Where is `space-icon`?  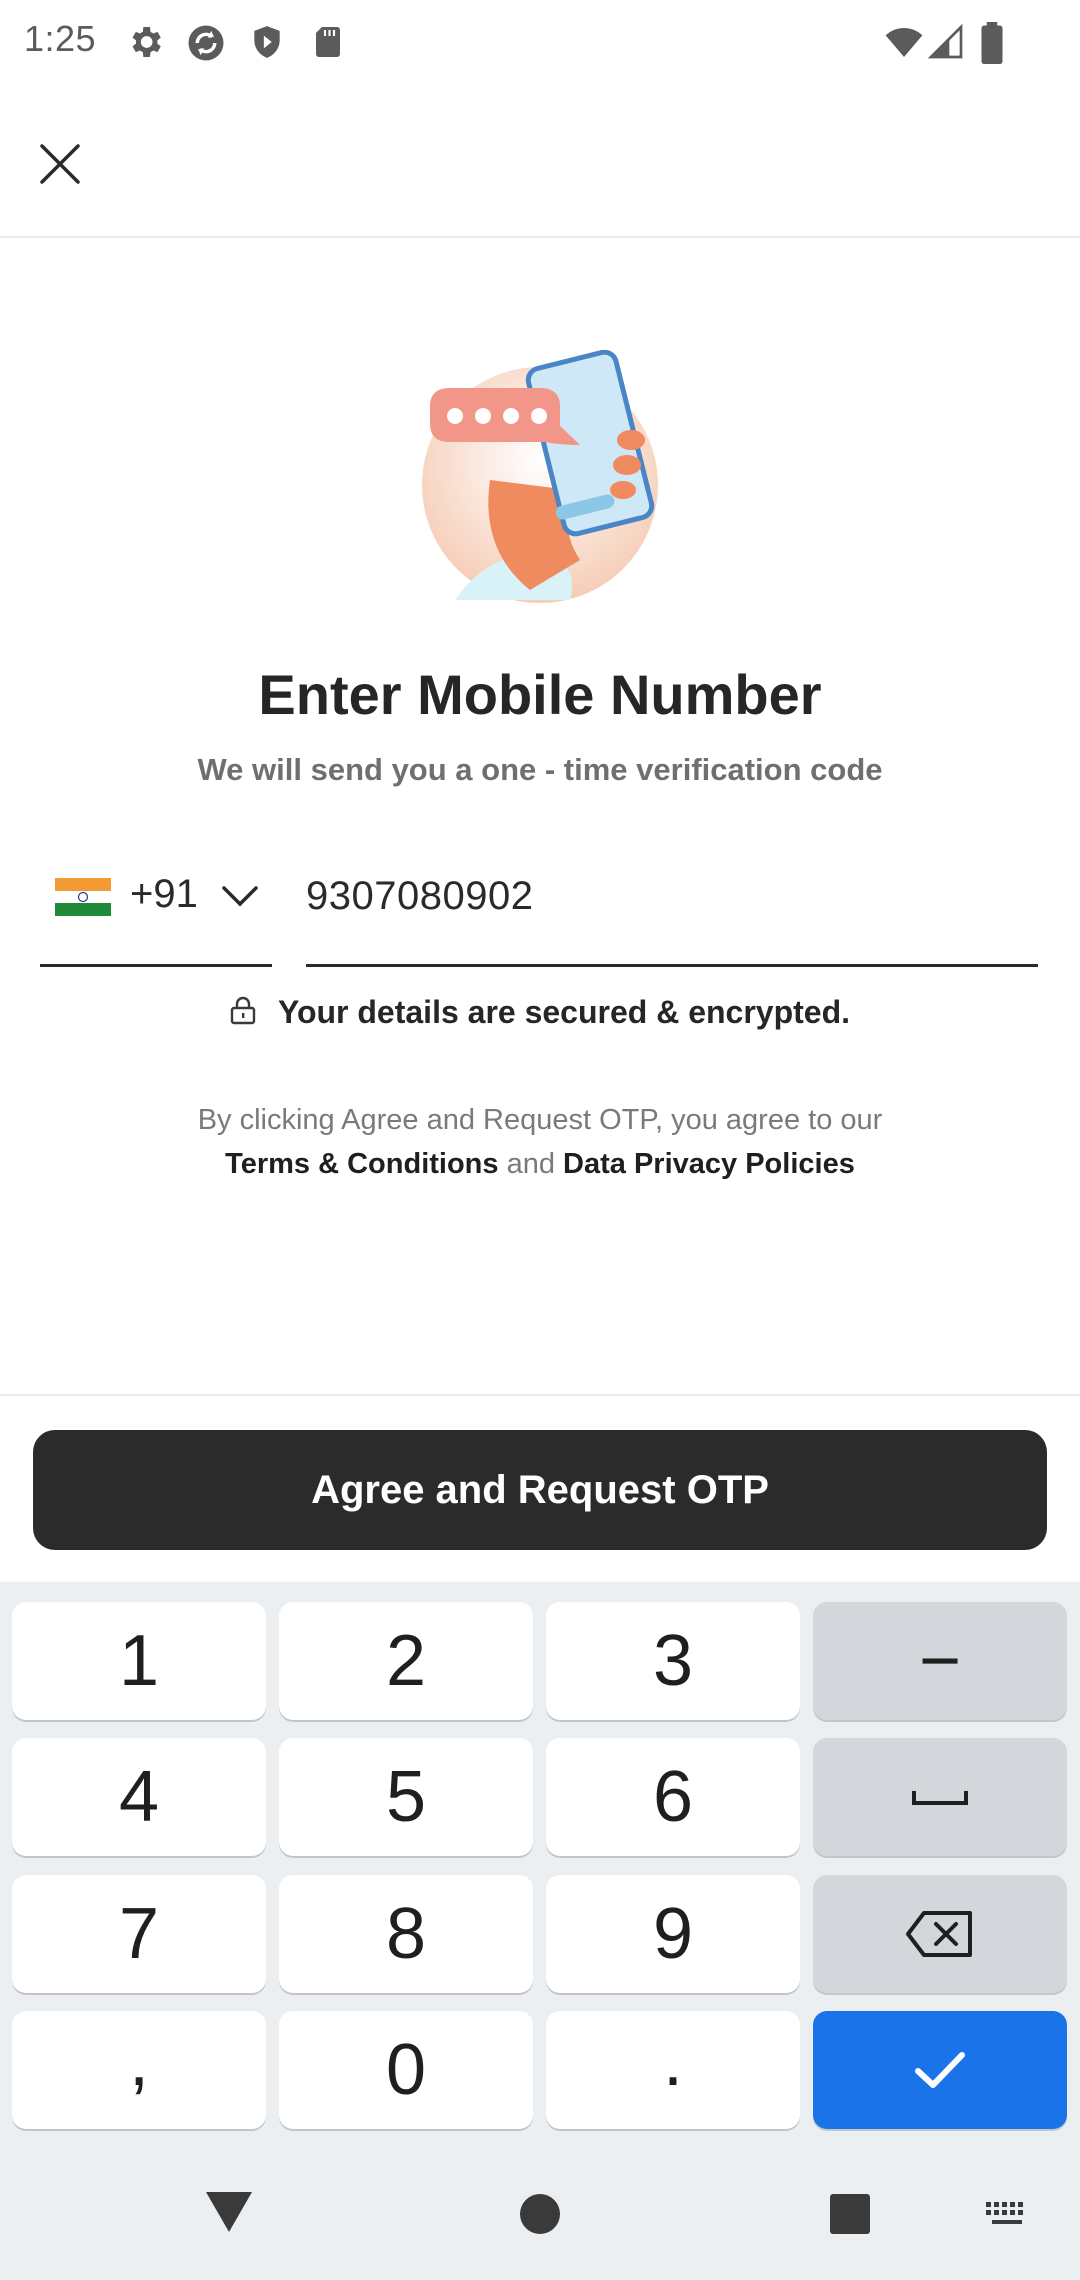 space-icon is located at coordinates (940, 1798).